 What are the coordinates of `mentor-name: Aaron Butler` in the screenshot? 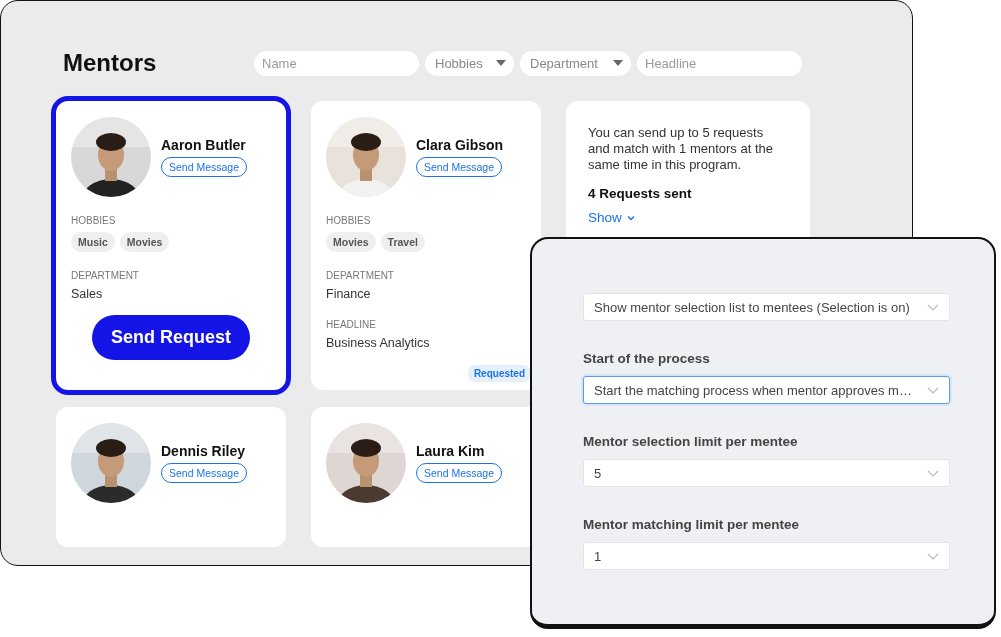 It's located at (204, 145).